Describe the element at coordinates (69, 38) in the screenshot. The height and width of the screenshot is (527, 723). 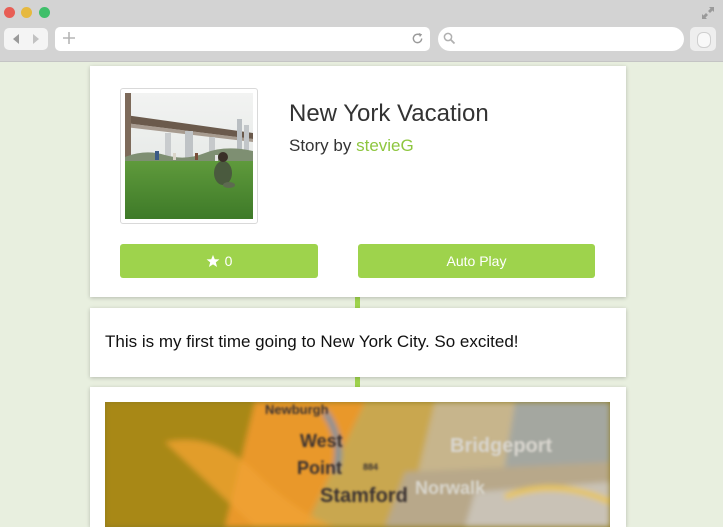
I see `plus-icon` at that location.